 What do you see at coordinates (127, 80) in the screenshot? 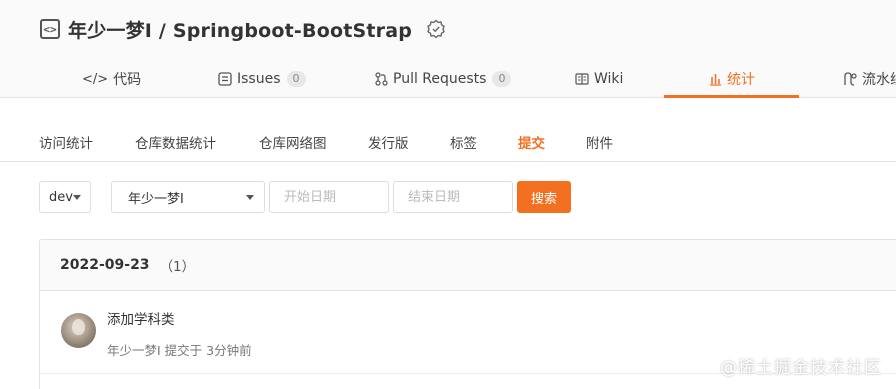
I see `tab-code-label: 代码` at bounding box center [127, 80].